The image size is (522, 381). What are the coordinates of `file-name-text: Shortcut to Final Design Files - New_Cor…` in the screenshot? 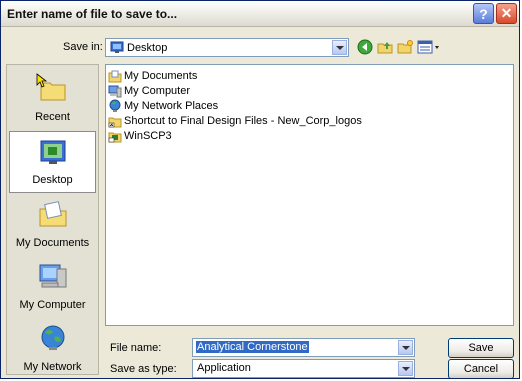 It's located at (243, 120).